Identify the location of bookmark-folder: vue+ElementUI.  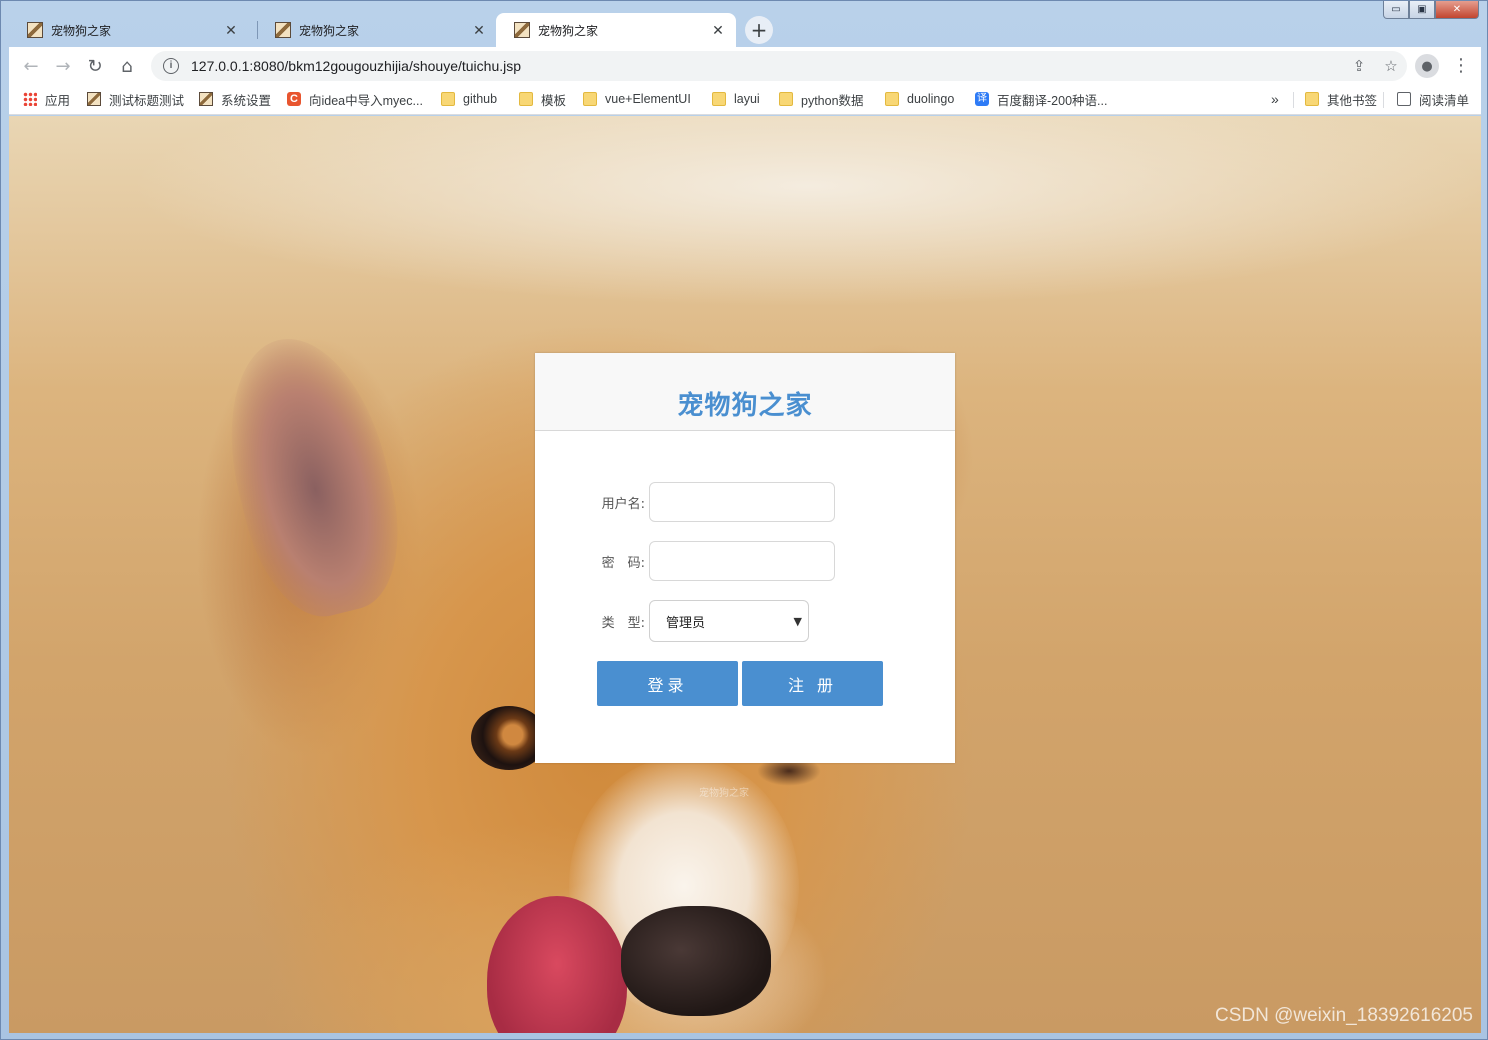
(637, 99).